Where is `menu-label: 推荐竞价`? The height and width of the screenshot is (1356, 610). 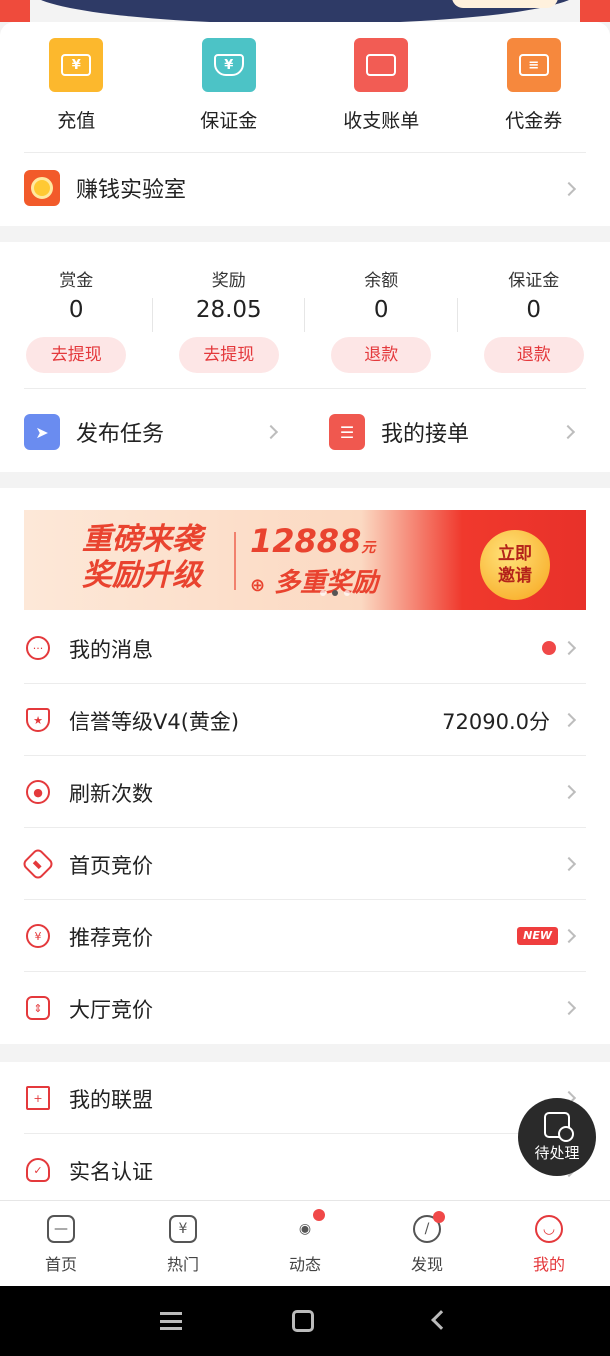
menu-label: 推荐竞价 is located at coordinates (111, 938).